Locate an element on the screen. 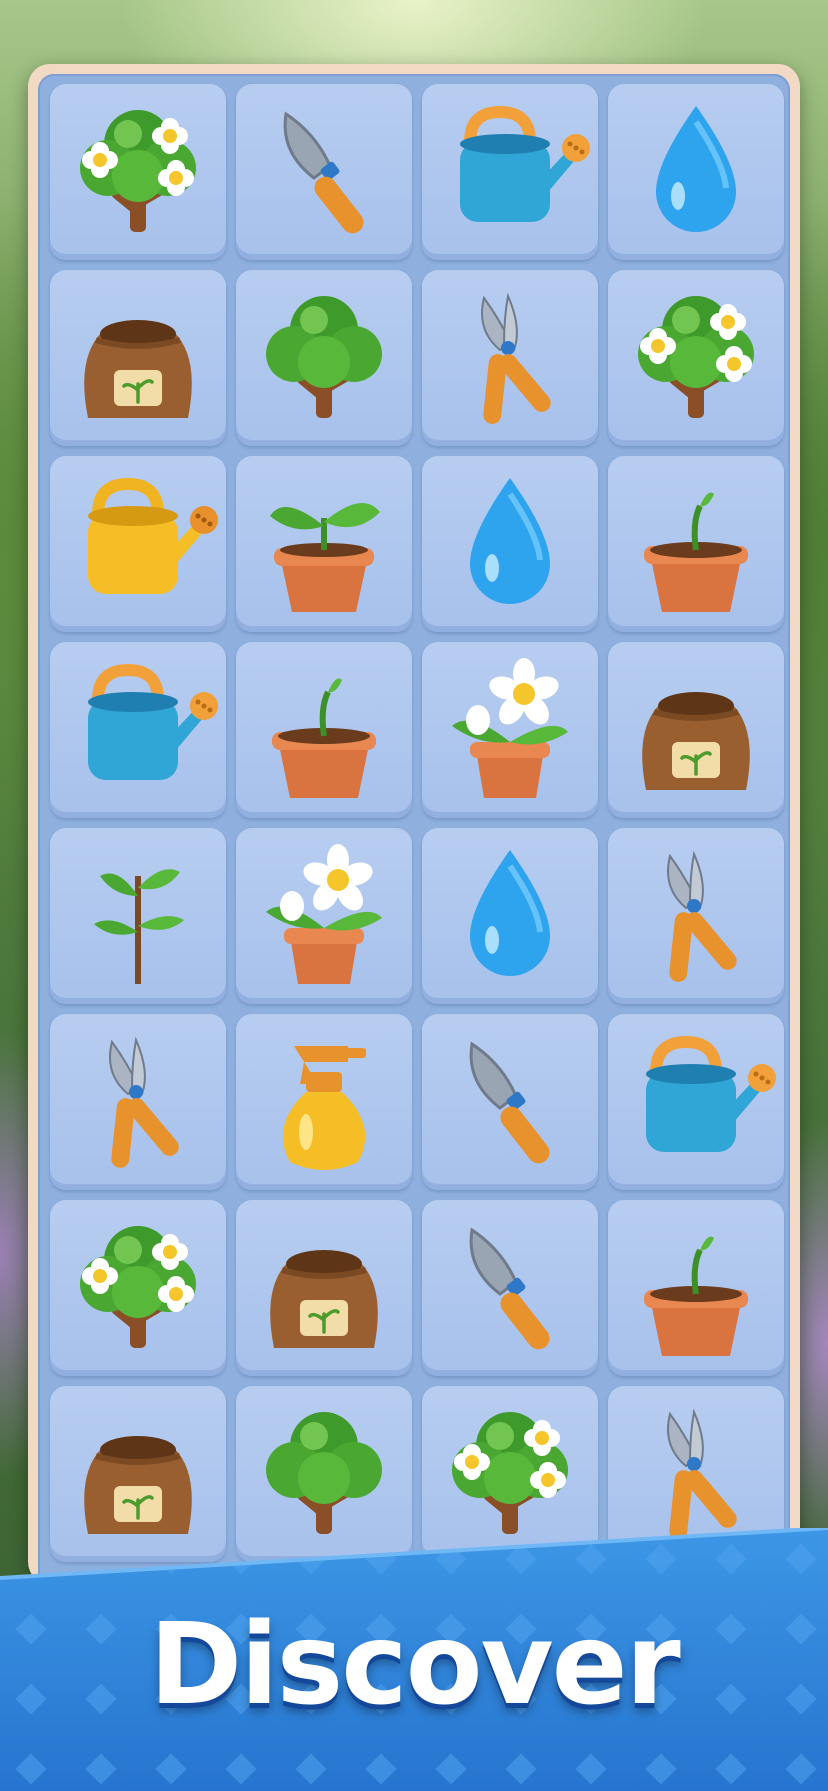  banner-title: Discover is located at coordinates (415, 1665).